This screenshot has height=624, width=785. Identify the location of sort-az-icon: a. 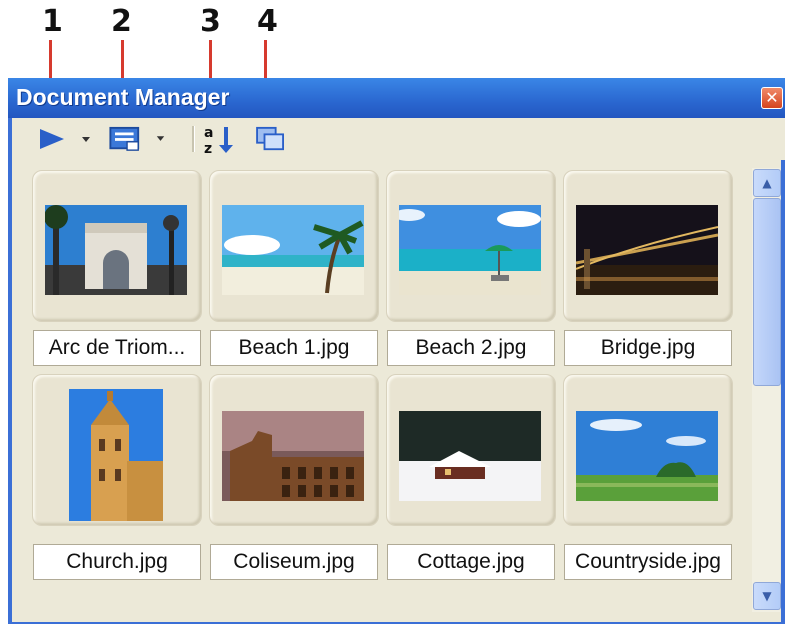
(208, 133).